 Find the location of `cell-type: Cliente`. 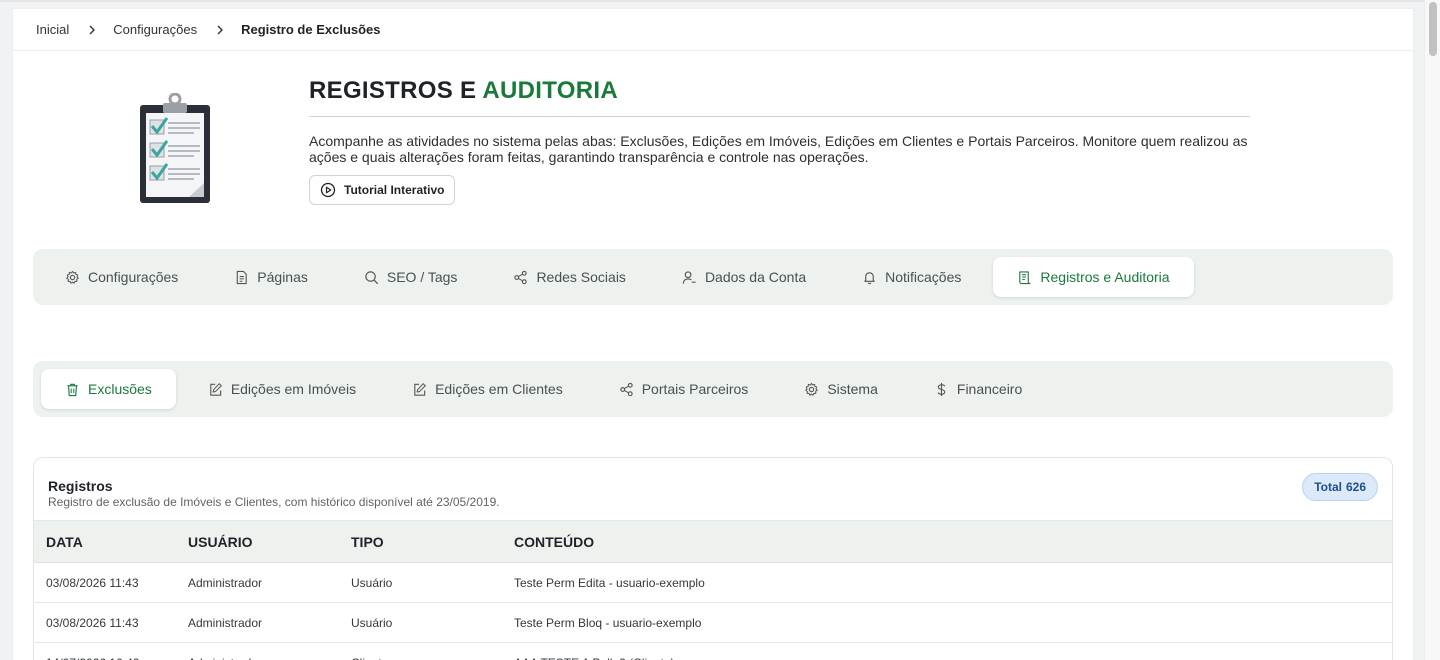

cell-type: Cliente is located at coordinates (432, 651).